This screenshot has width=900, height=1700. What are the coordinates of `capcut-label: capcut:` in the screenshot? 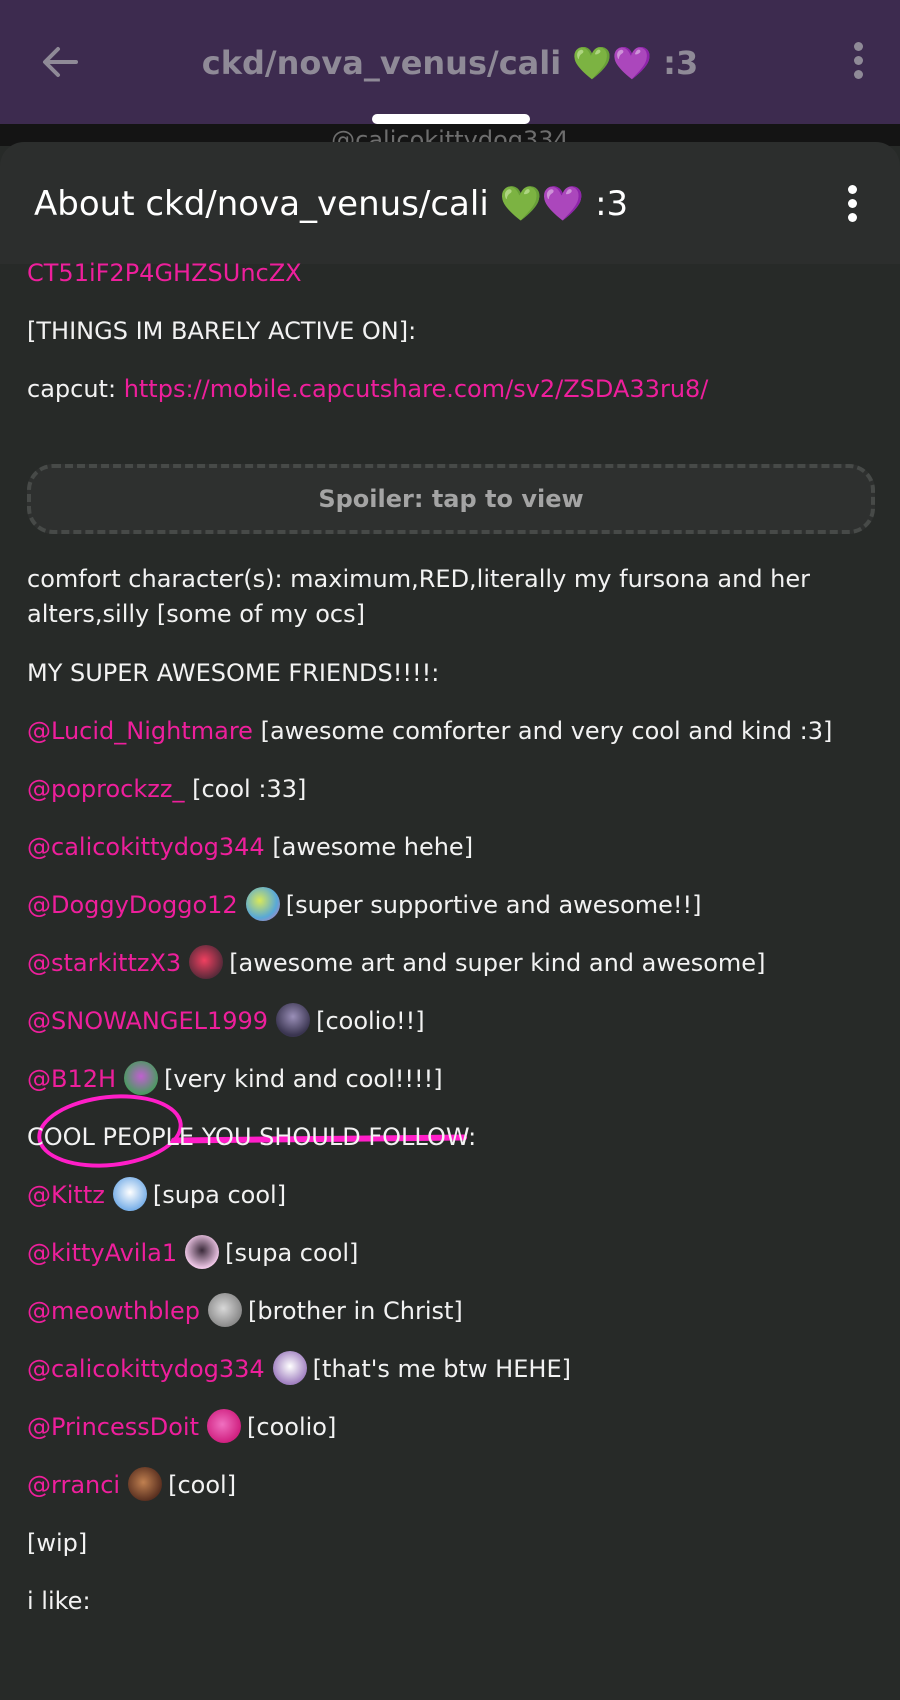 It's located at (72, 389).